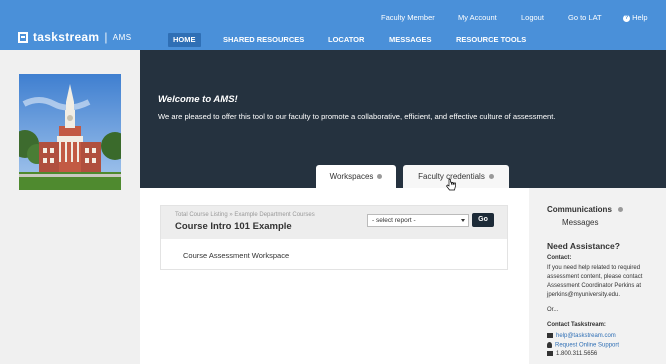 The image size is (666, 364). I want to click on nav-home: HOME, so click(184, 40).